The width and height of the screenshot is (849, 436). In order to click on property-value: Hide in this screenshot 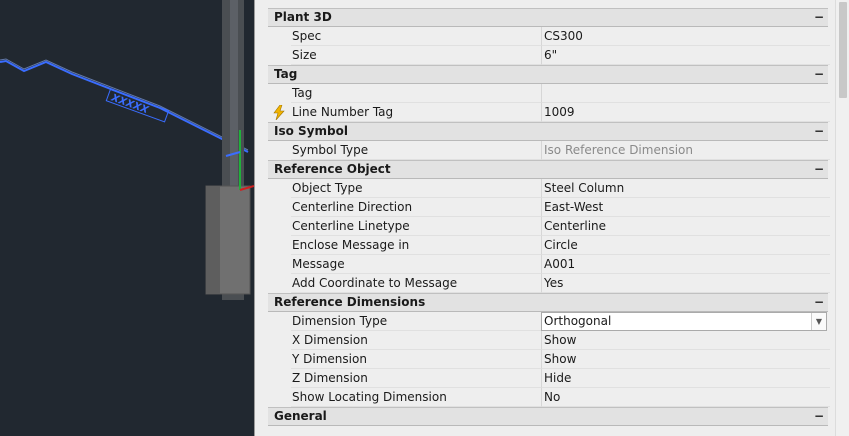, I will do `click(685, 378)`.